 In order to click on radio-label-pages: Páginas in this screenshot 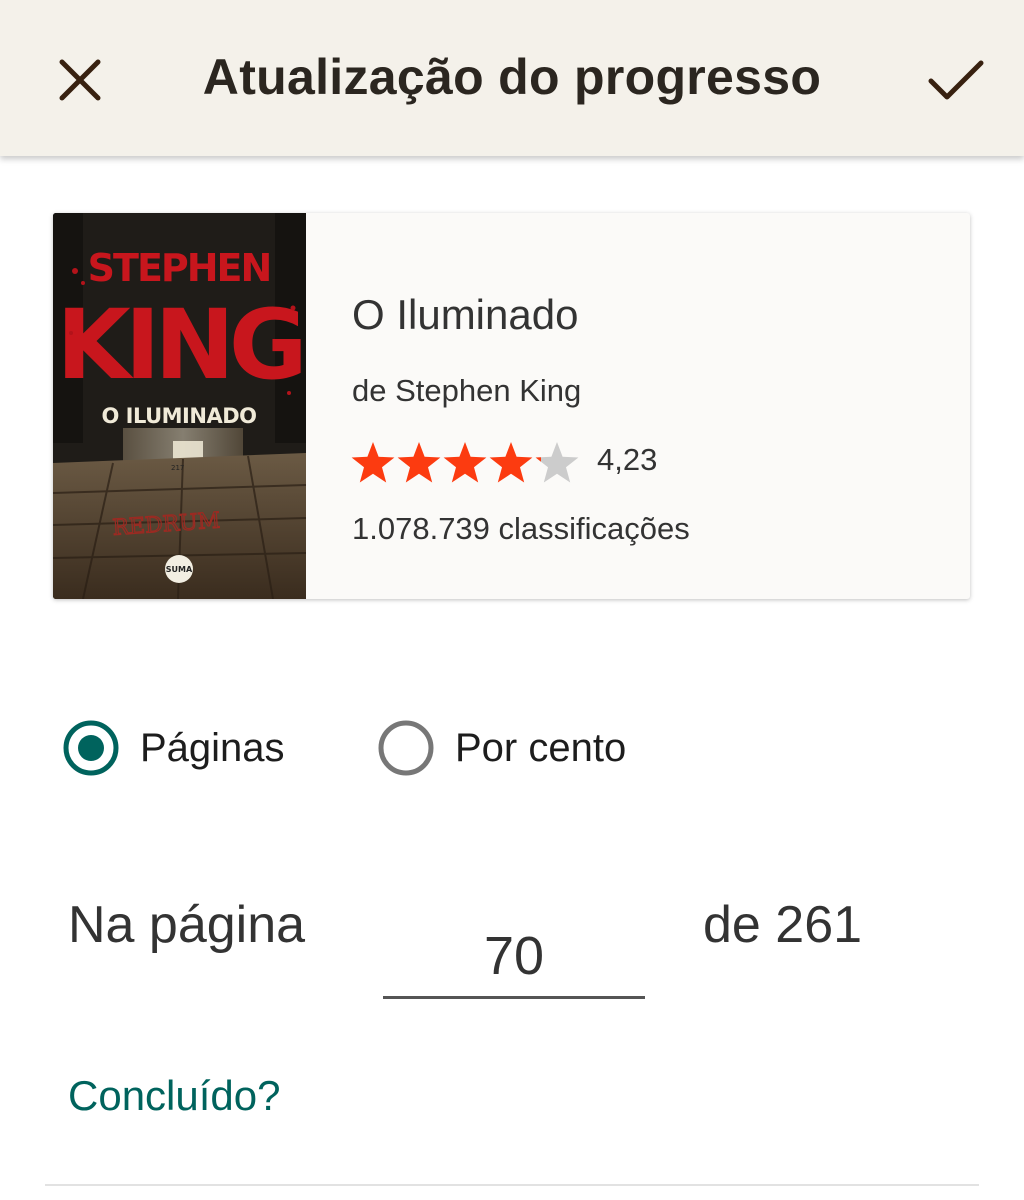, I will do `click(212, 747)`.